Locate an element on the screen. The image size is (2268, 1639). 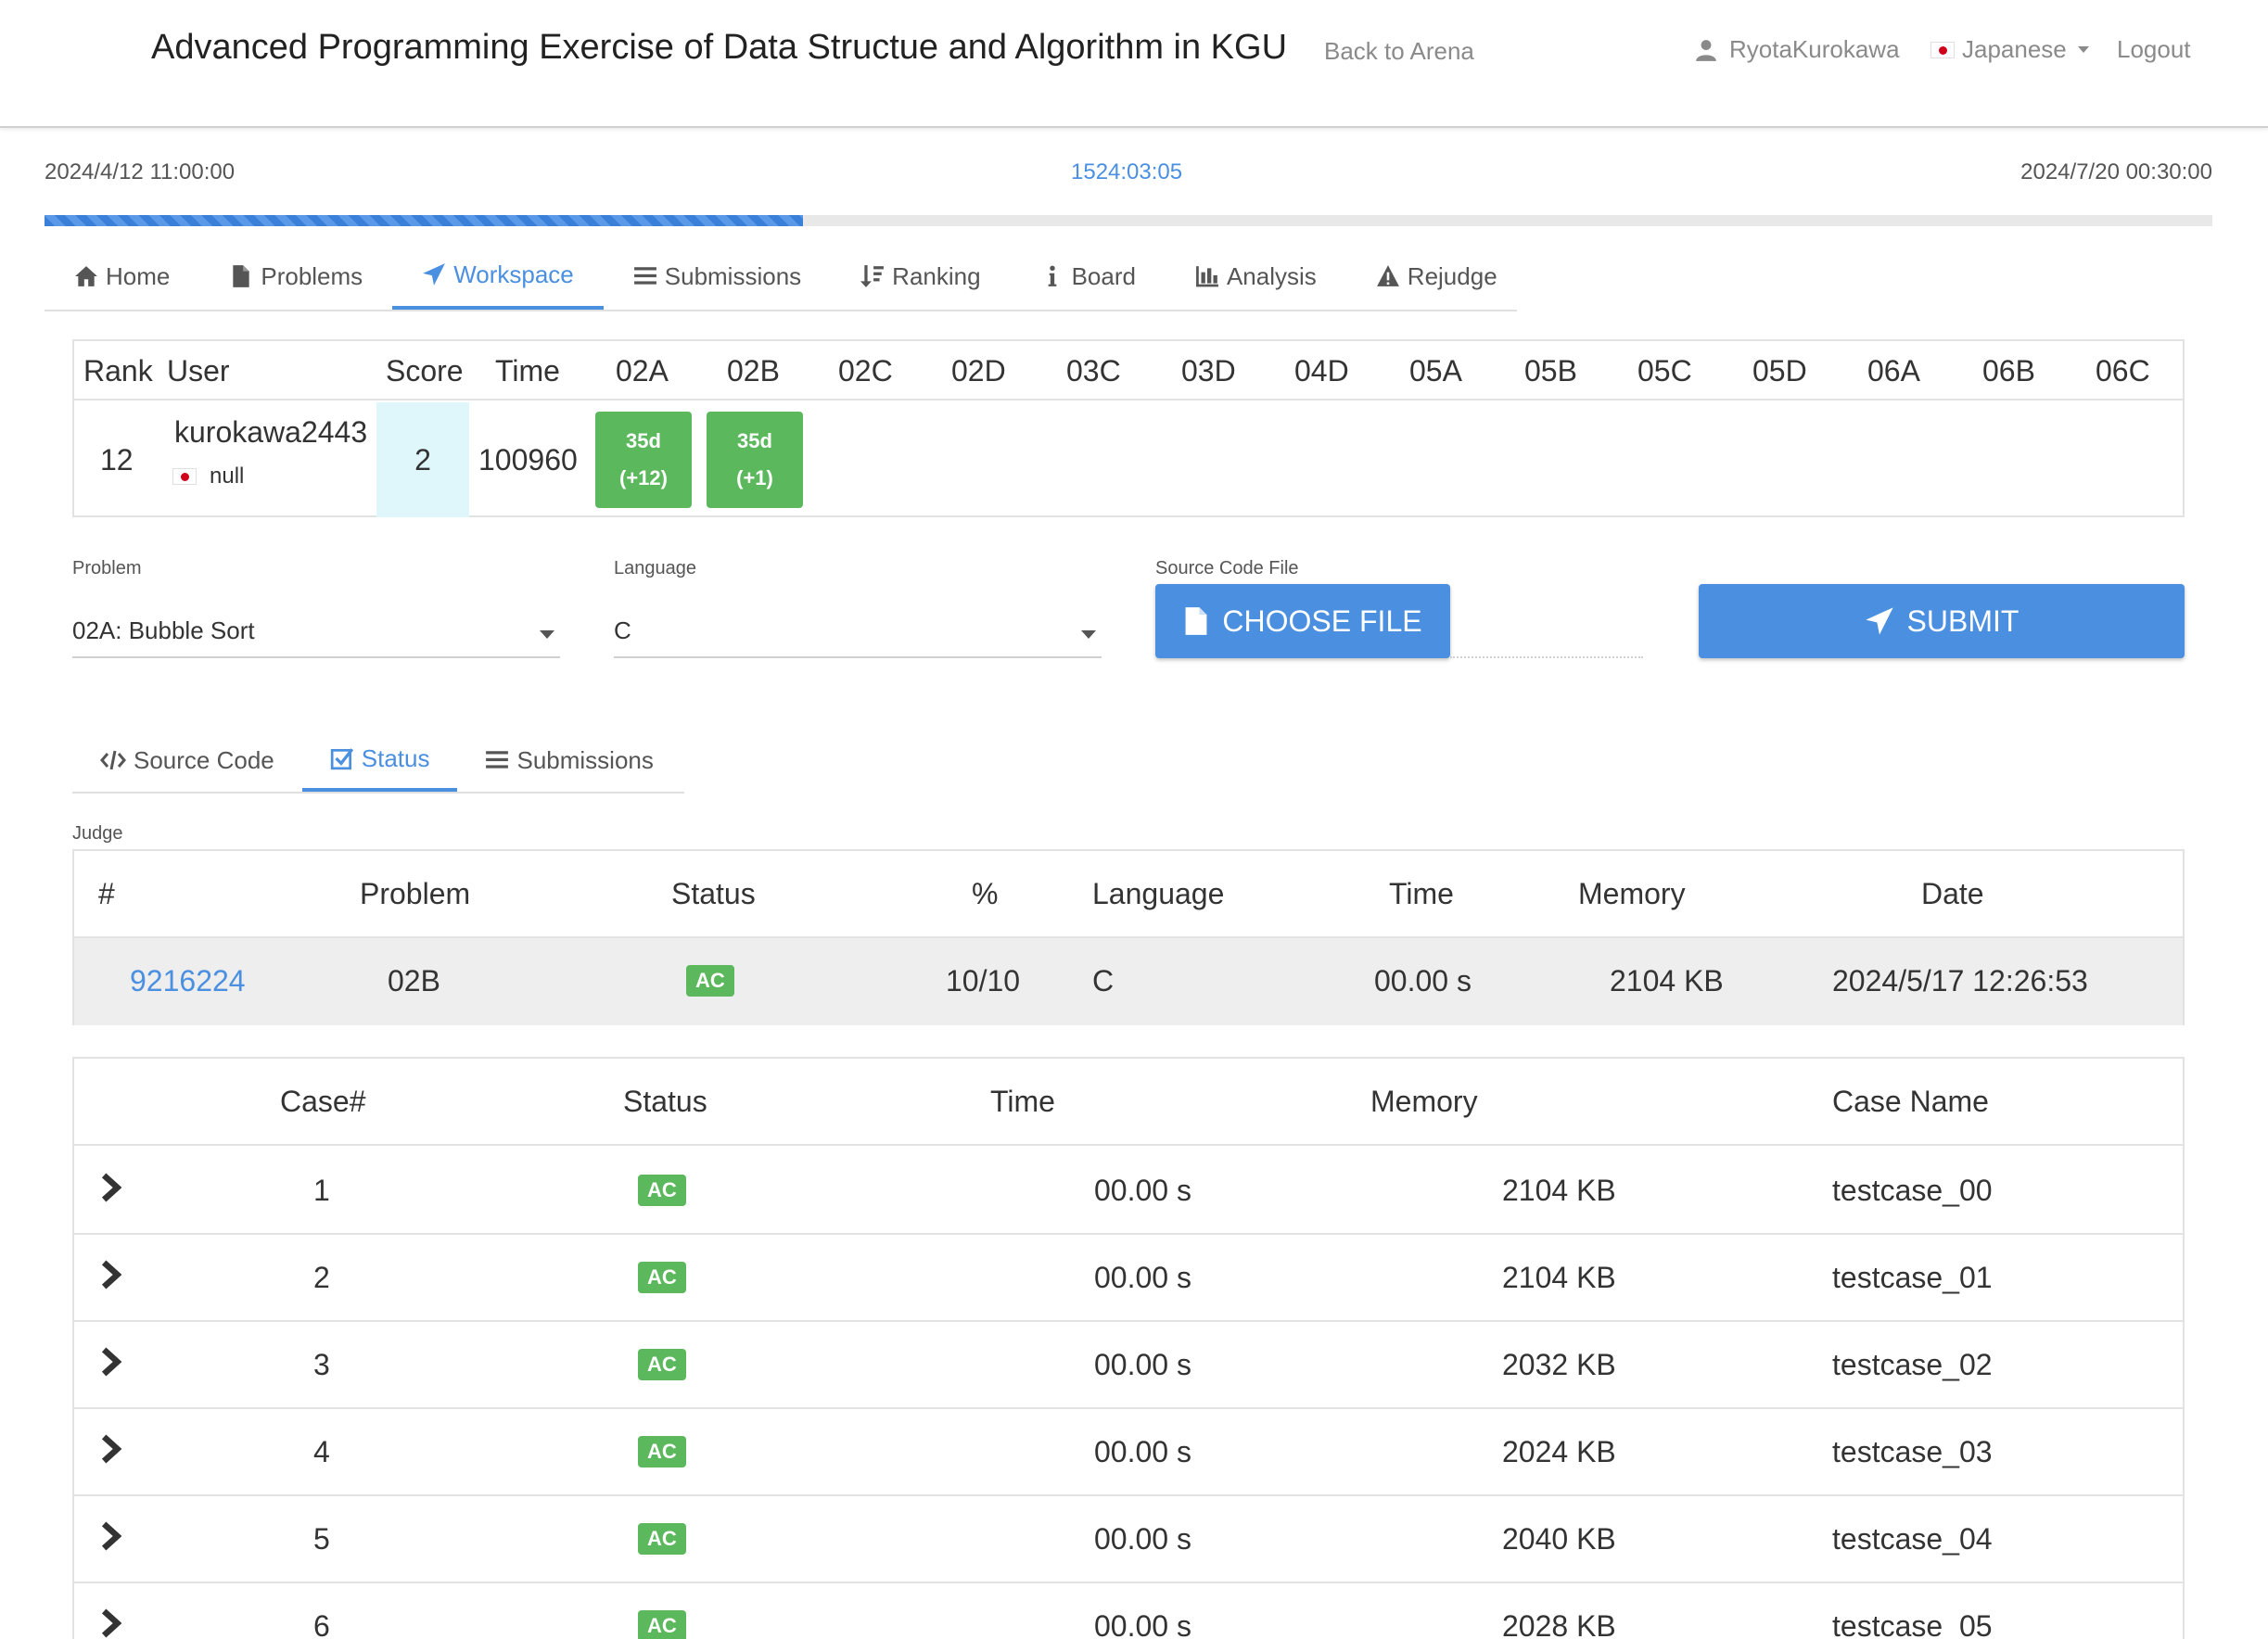
case-header-memory: Memory is located at coordinates (1424, 1101).